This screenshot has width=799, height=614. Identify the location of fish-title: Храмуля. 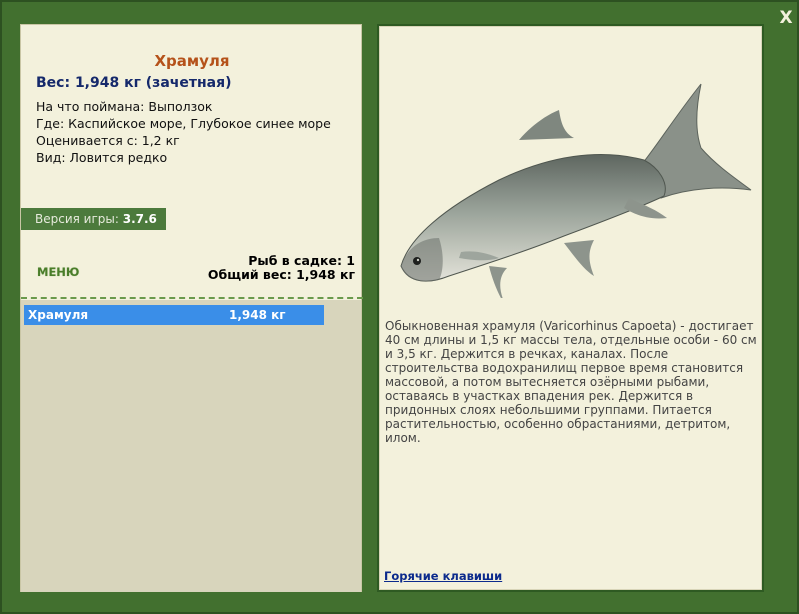
(192, 61).